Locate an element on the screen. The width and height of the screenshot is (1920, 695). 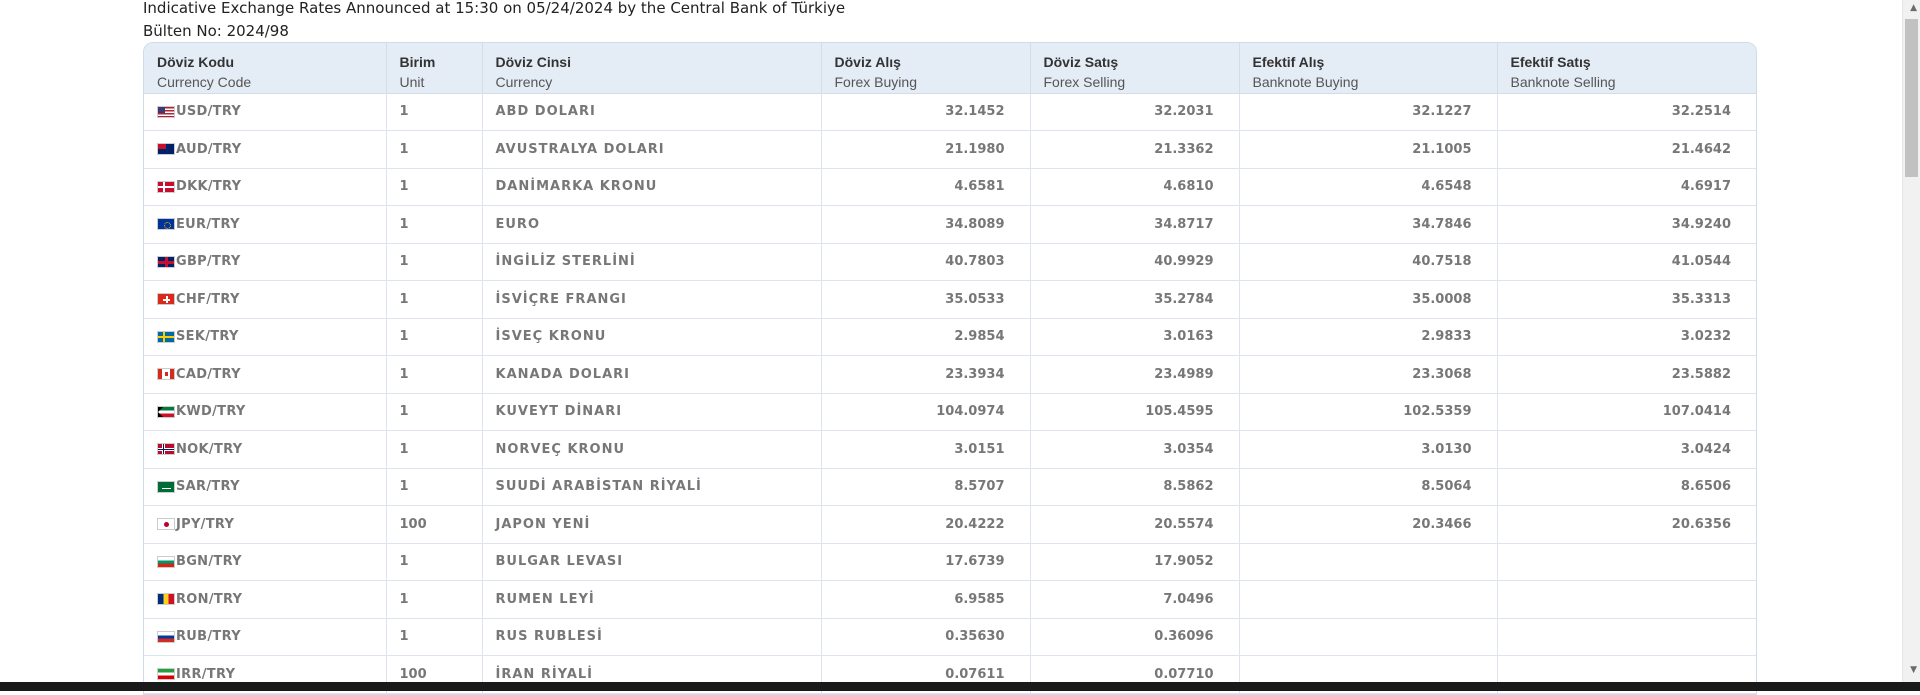
currency-name-cell: JAPON YENİ is located at coordinates (652, 524).